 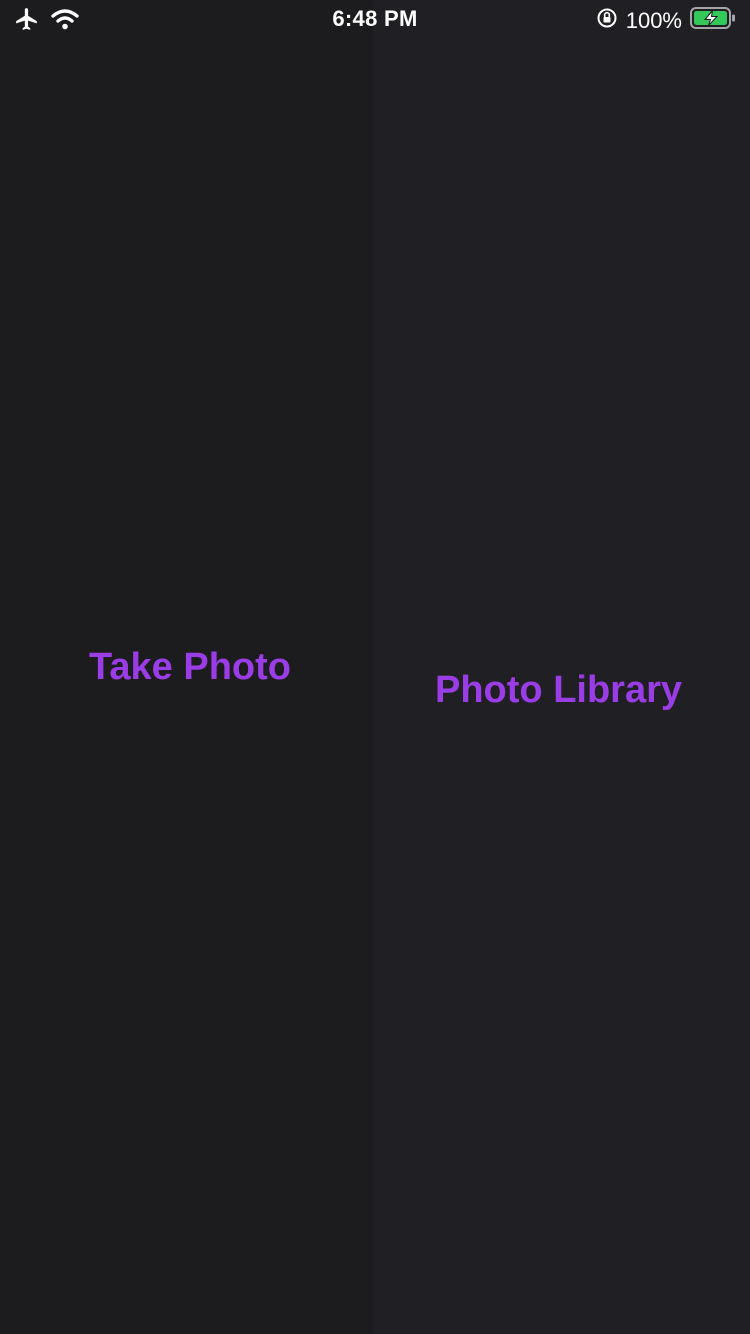 What do you see at coordinates (558, 690) in the screenshot?
I see `photo-library-button: Photo Library` at bounding box center [558, 690].